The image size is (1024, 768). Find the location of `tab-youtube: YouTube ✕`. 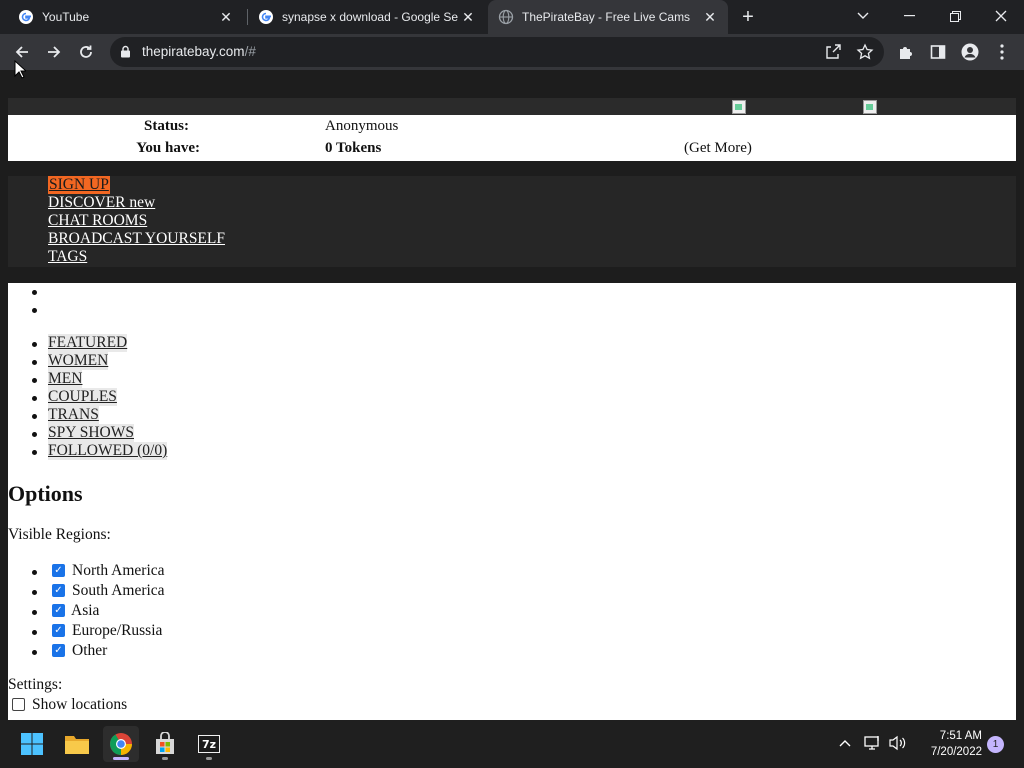

tab-youtube: YouTube ✕ is located at coordinates (126, 17).